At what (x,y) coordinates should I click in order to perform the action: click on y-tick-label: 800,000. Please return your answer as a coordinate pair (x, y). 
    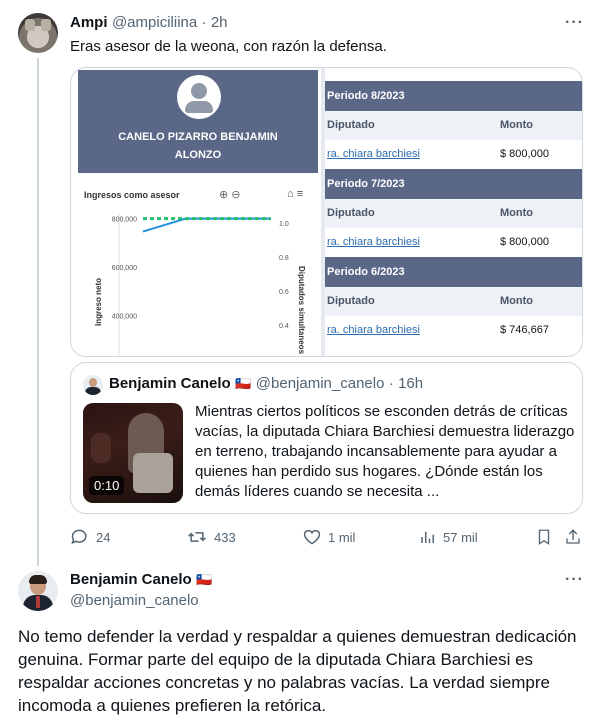
    Looking at the image, I should click on (124, 220).